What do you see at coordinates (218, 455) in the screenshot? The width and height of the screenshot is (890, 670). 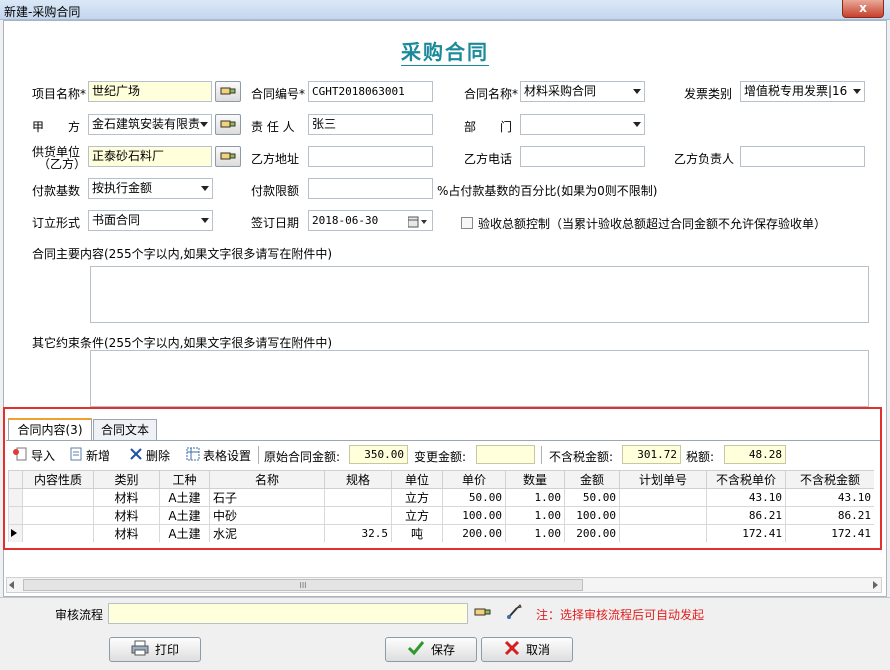 I see `table-settings-button: 表格设置` at bounding box center [218, 455].